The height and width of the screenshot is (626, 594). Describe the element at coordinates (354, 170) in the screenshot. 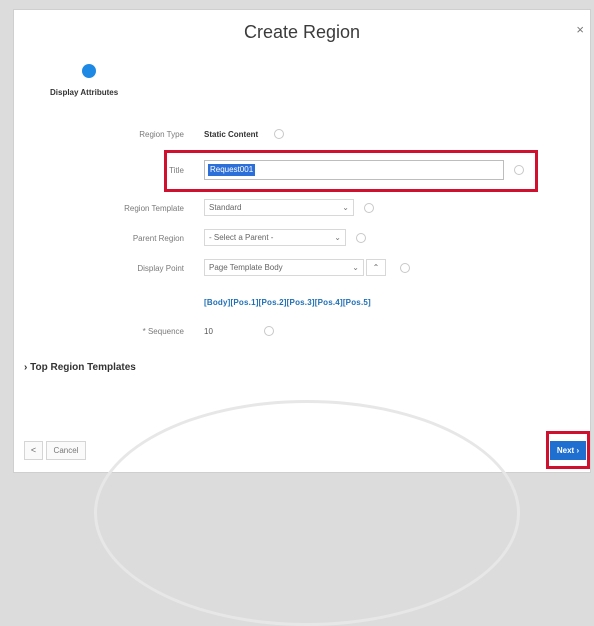

I see `title-input: Request001` at that location.